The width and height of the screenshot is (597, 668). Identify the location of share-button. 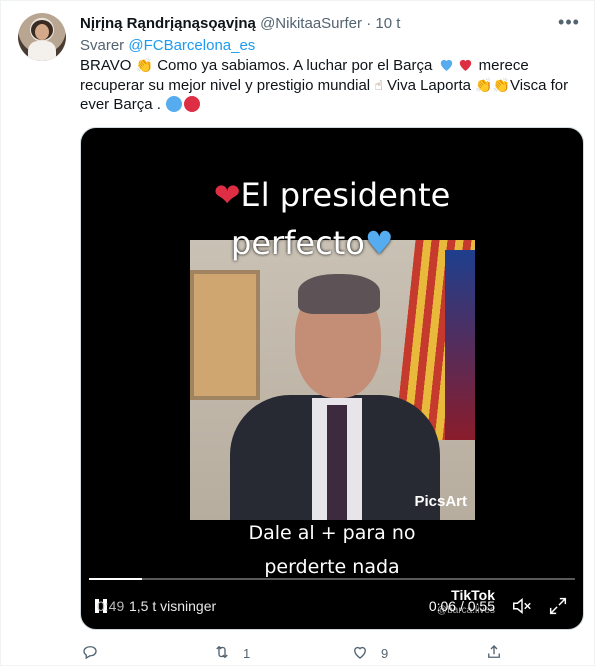
(500, 653).